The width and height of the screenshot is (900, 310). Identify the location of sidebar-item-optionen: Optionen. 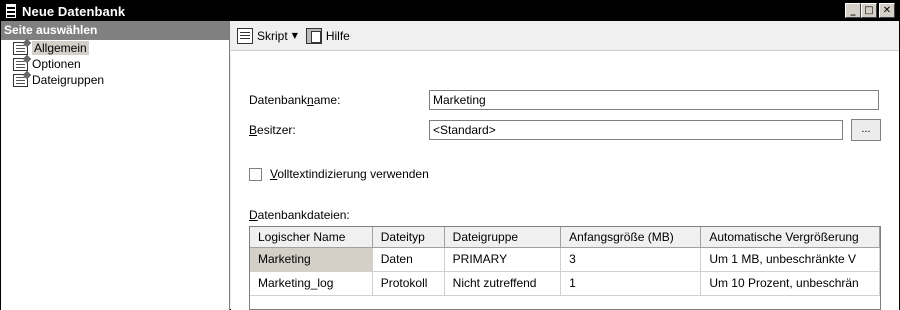
(115, 64).